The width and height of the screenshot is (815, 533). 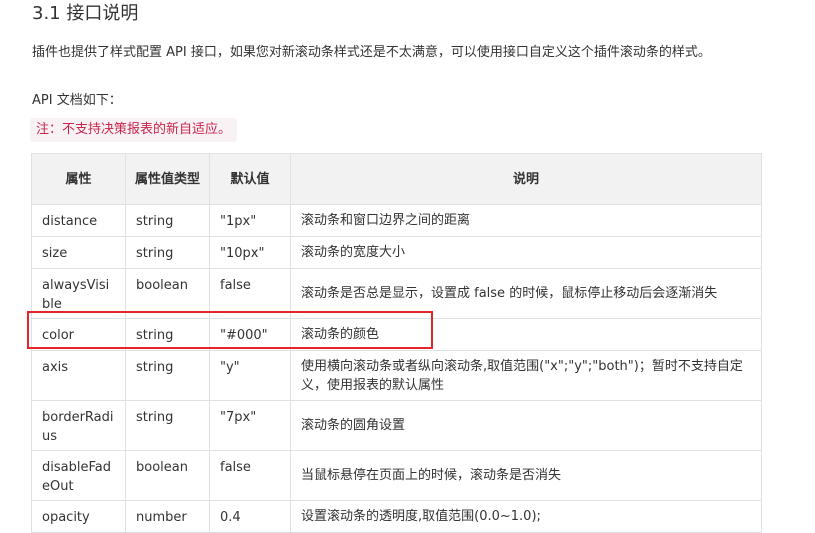 I want to click on table-row: borderRadius string "7px" 滚动条的圆角设置, so click(x=396, y=425).